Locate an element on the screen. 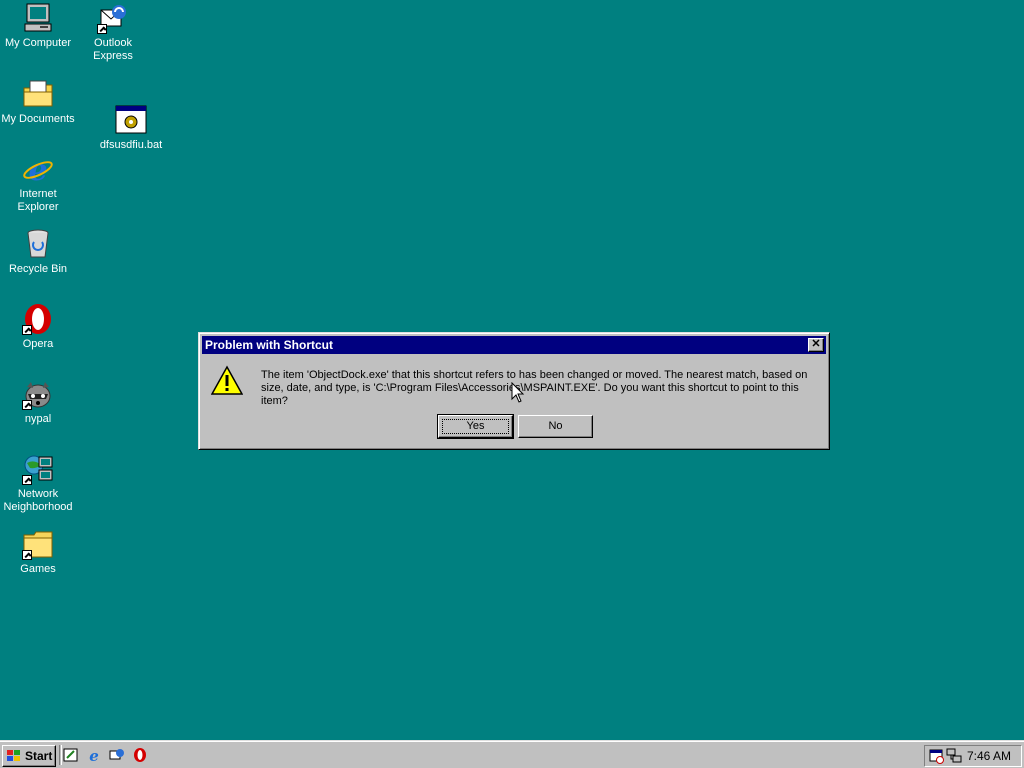 The height and width of the screenshot is (768, 1024). dialog-titlebar: Problem with Shortcut ✕ is located at coordinates (514, 345).